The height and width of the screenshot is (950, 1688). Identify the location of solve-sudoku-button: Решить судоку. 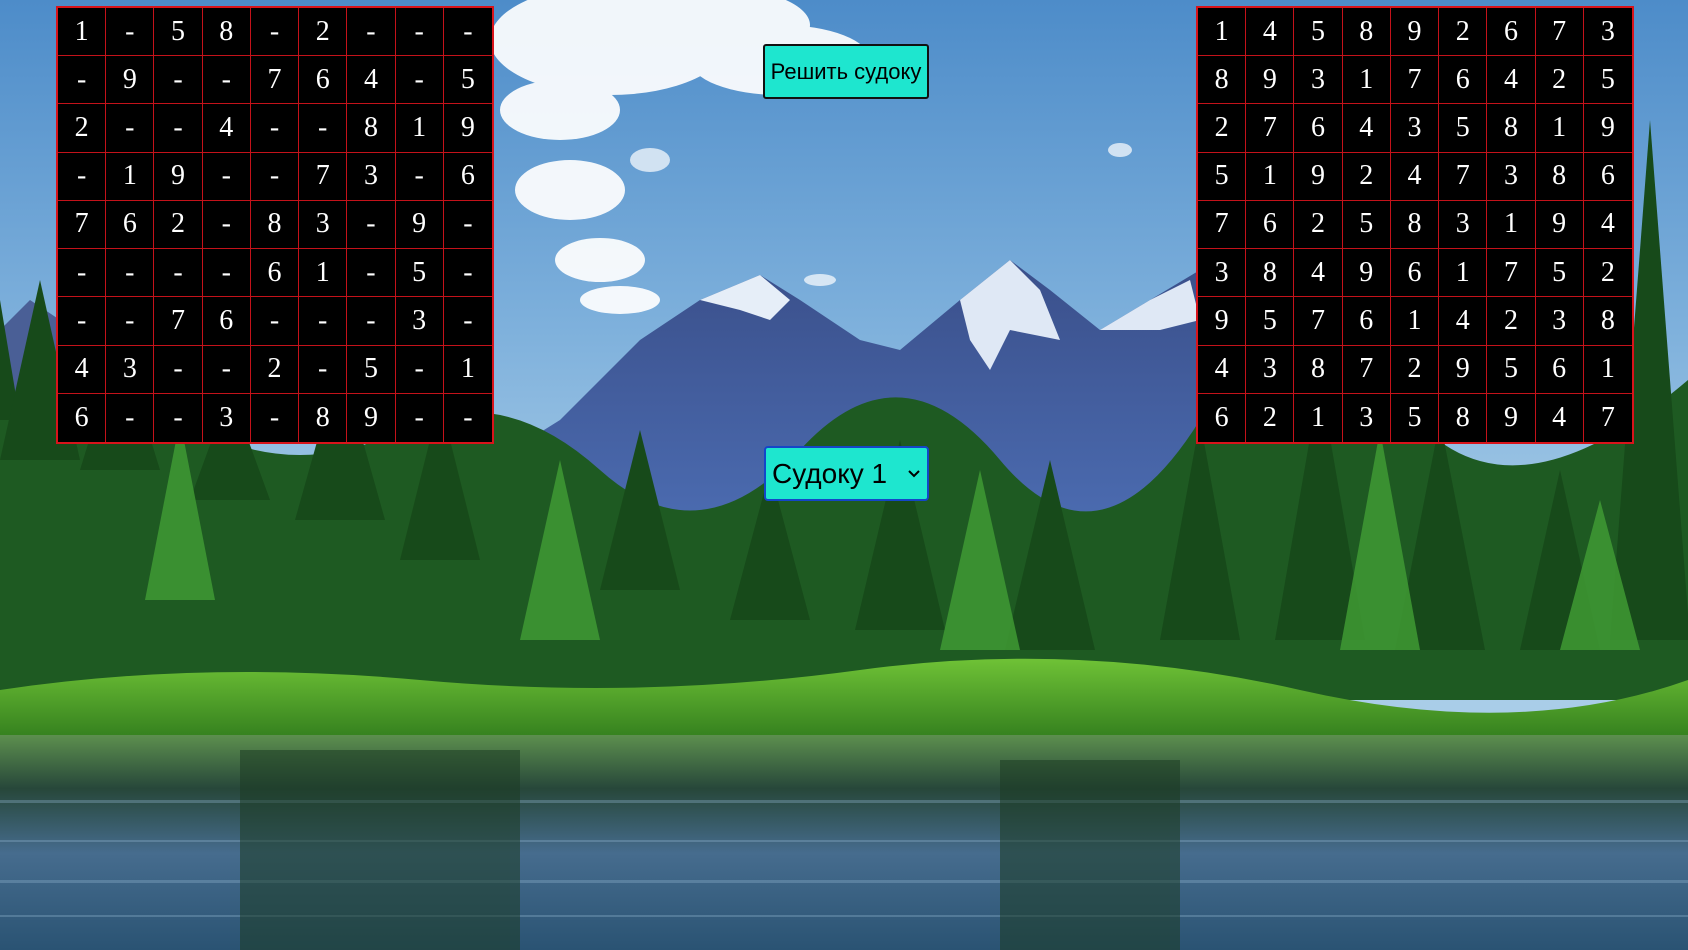
(846, 71).